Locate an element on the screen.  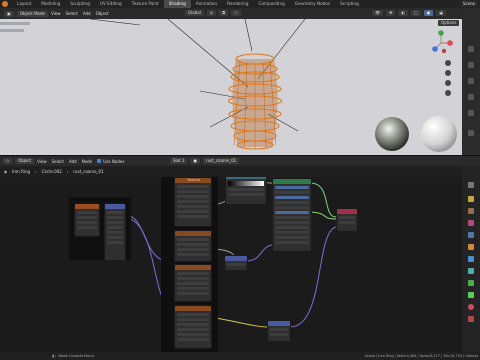
world-properties-icon is located at coordinates (471, 235).